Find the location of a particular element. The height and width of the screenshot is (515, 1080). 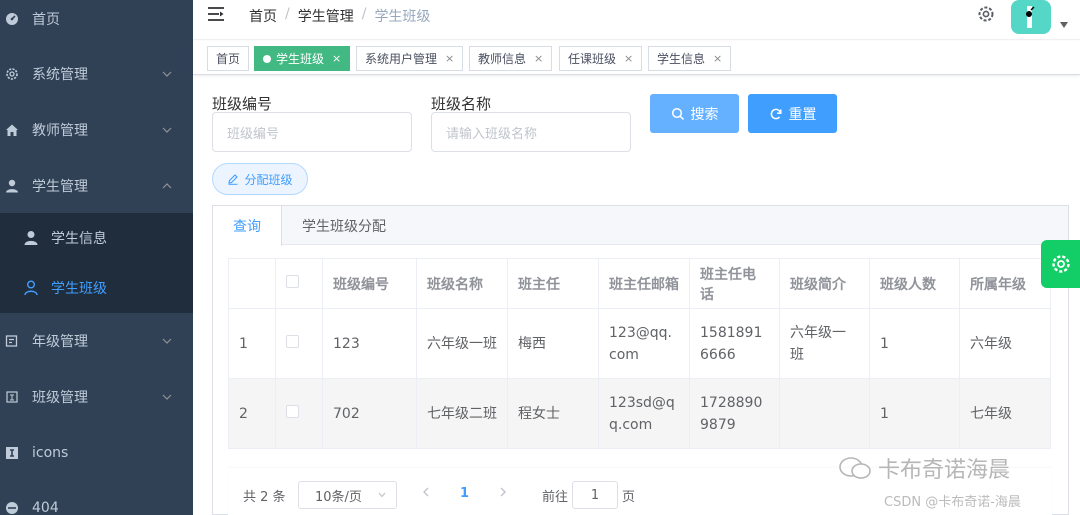

search-icon is located at coordinates (677, 113).